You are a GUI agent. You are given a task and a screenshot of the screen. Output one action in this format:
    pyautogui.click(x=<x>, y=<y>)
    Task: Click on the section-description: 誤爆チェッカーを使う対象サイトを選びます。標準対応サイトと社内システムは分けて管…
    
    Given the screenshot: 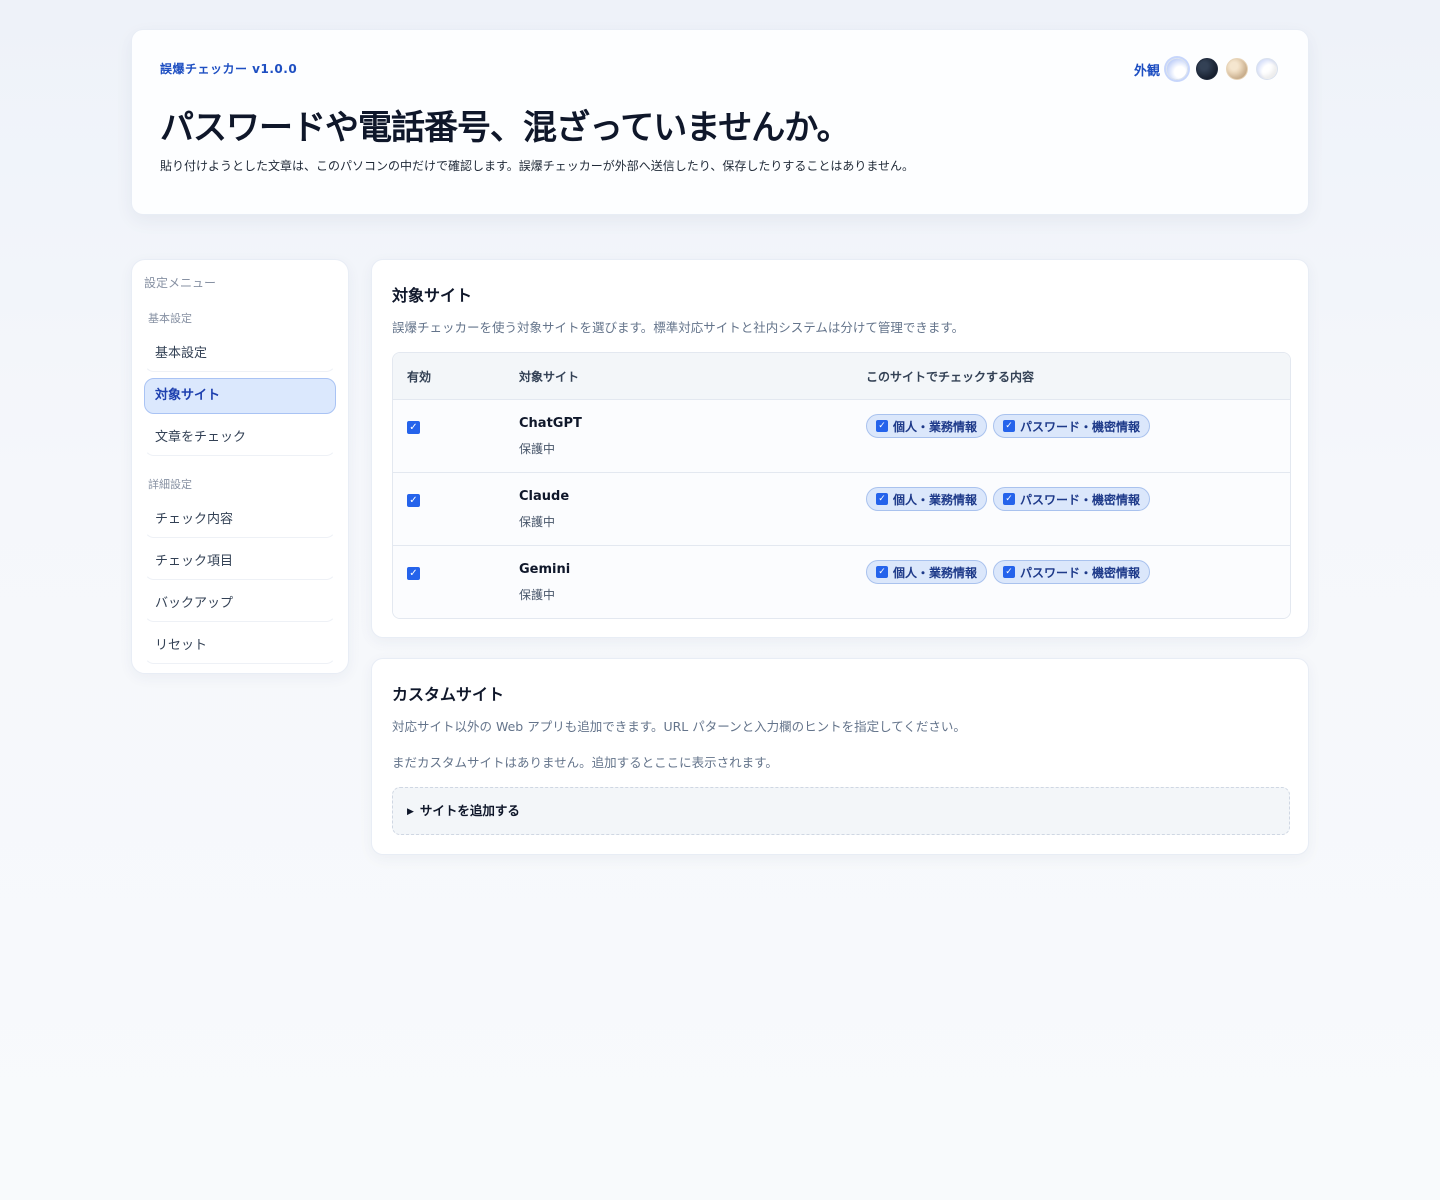 What is the action you would take?
    pyautogui.click(x=678, y=327)
    